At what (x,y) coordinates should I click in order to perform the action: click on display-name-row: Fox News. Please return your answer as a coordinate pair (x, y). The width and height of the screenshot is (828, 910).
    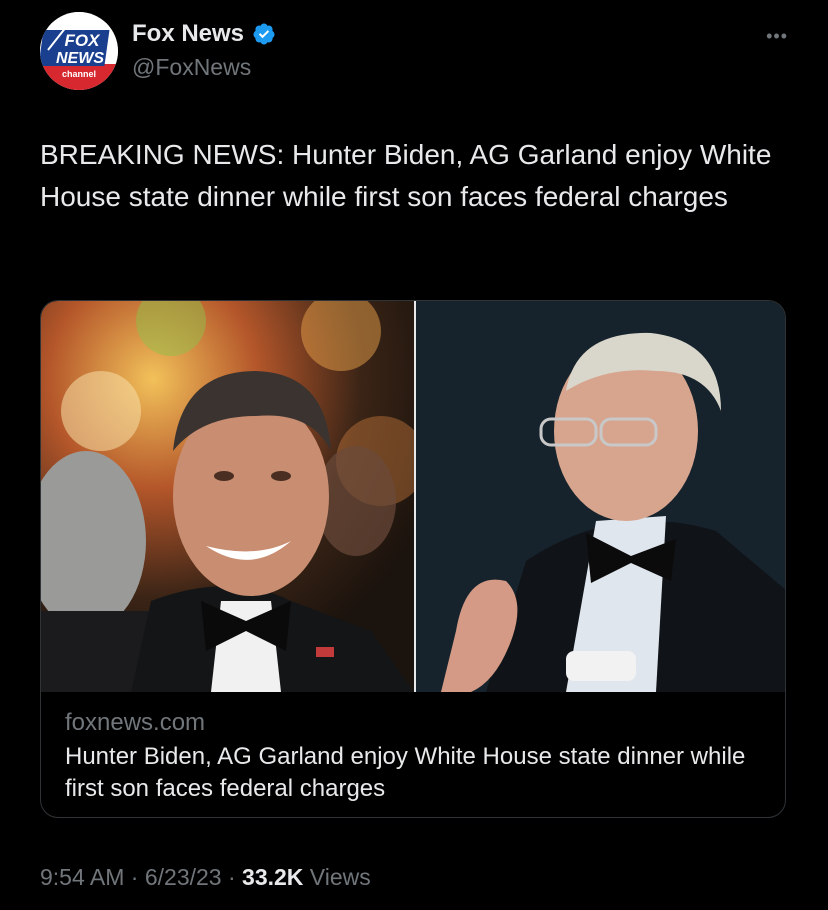
    Looking at the image, I should click on (204, 34).